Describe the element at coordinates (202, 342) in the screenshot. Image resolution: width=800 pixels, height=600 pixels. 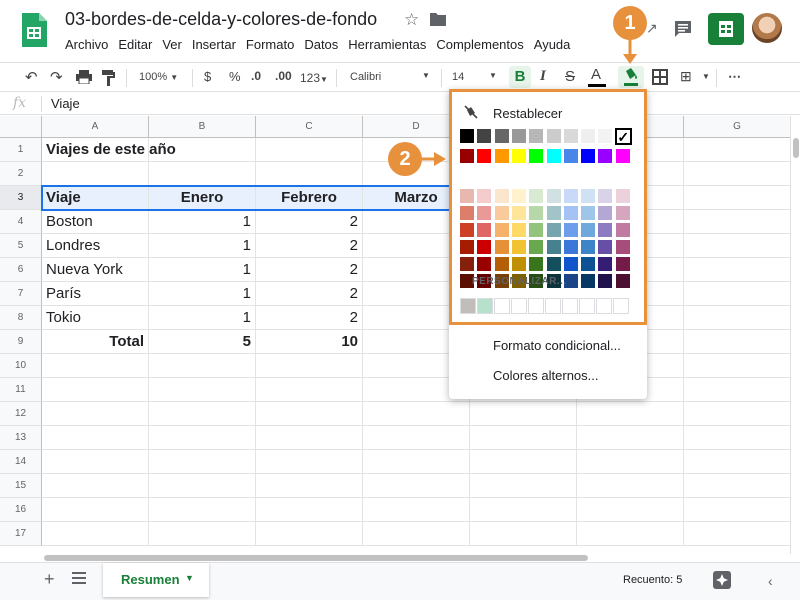
I see `total-enero-cell: 5` at that location.